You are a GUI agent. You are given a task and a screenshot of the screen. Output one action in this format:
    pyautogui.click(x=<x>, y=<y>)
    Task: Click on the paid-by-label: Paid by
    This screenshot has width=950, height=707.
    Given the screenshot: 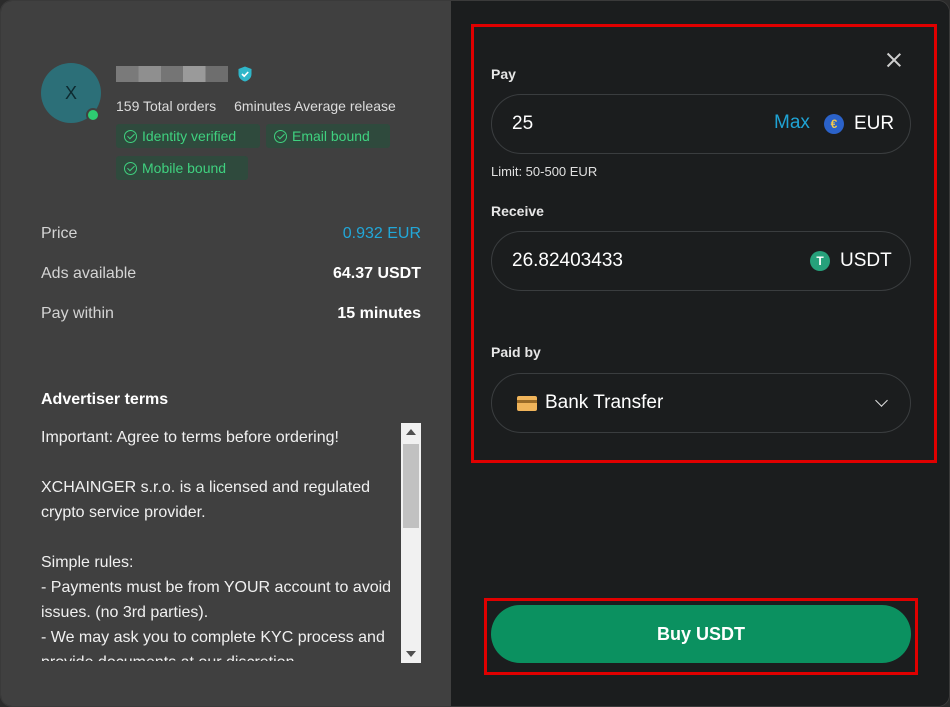 What is the action you would take?
    pyautogui.click(x=516, y=352)
    